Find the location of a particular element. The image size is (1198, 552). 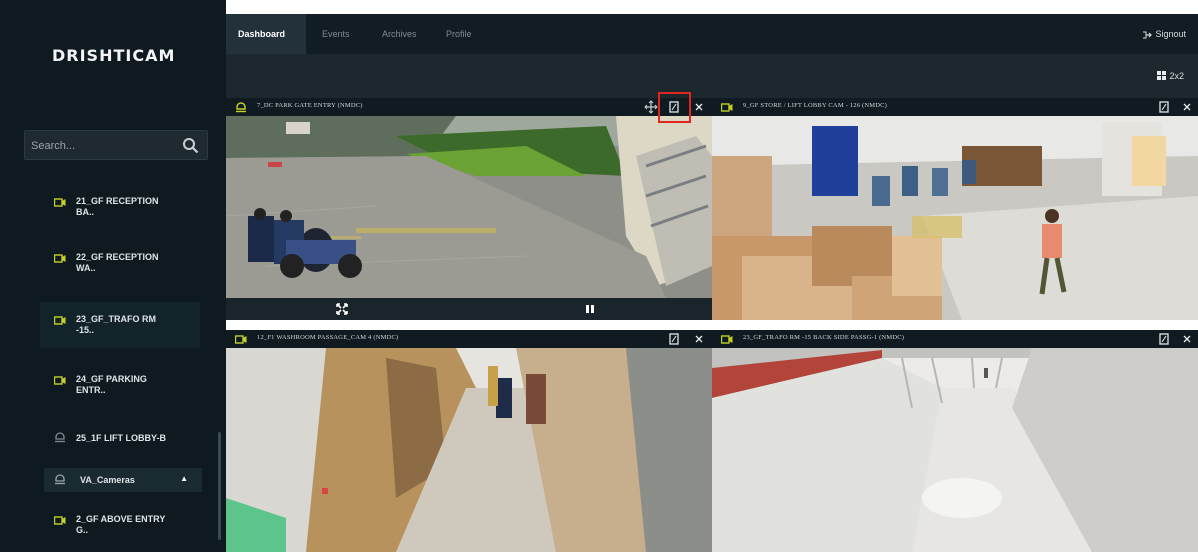

sidebar-group-label: VA_Cameras is located at coordinates (107, 480).